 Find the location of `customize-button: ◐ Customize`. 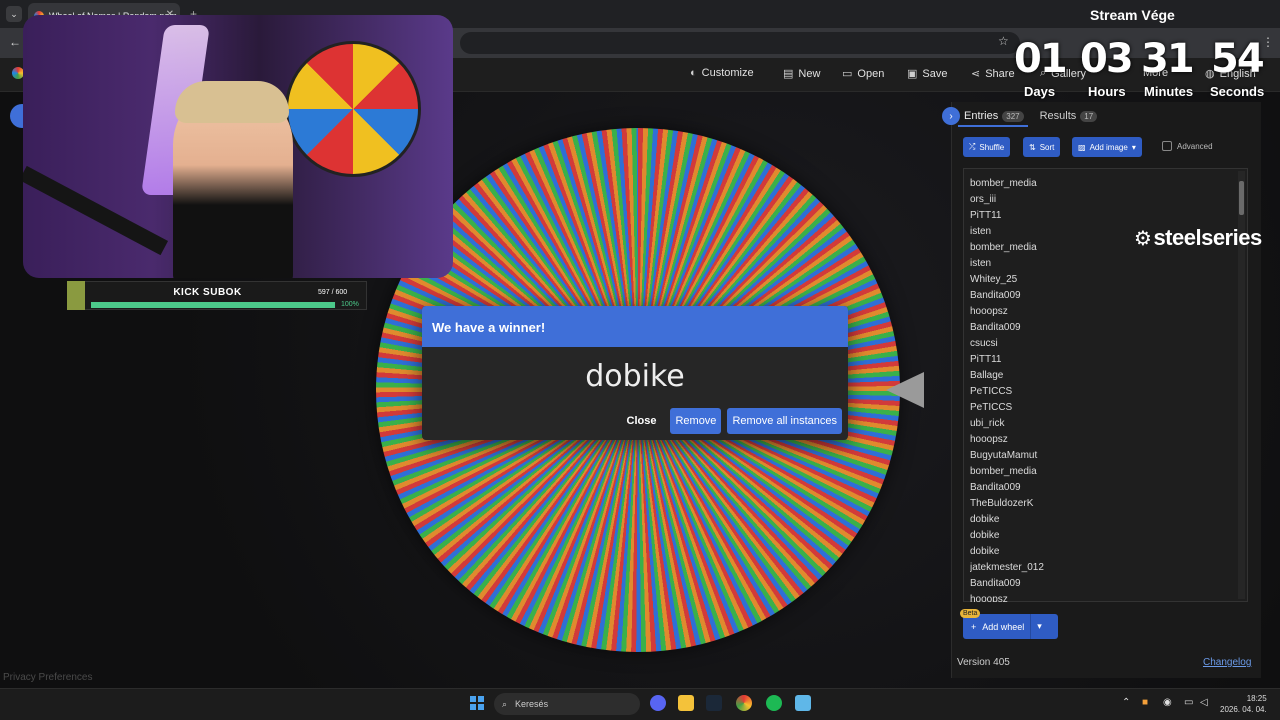

customize-button: ◐ Customize is located at coordinates (722, 73).